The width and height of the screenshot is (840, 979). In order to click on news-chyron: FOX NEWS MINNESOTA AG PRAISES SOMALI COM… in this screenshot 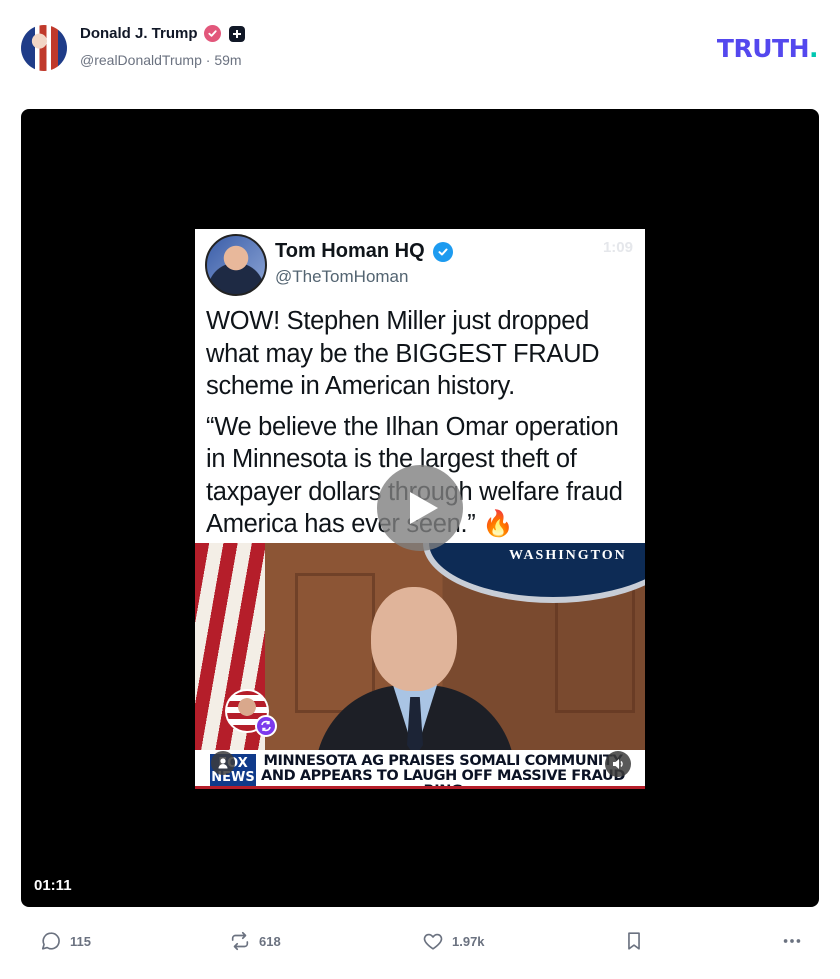, I will do `click(420, 769)`.